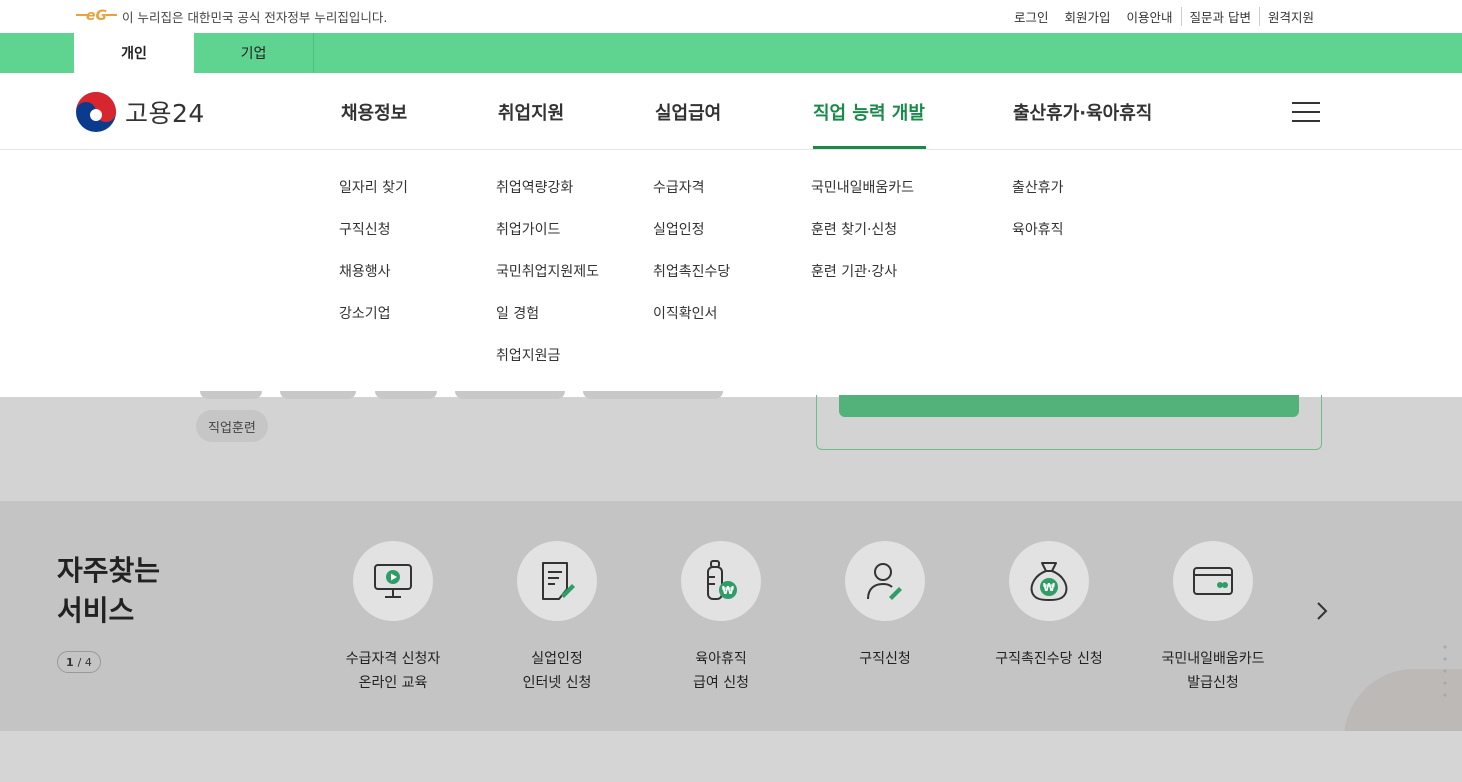 The image size is (1462, 782). What do you see at coordinates (869, 147) in the screenshot?
I see `active-nav-indicator` at bounding box center [869, 147].